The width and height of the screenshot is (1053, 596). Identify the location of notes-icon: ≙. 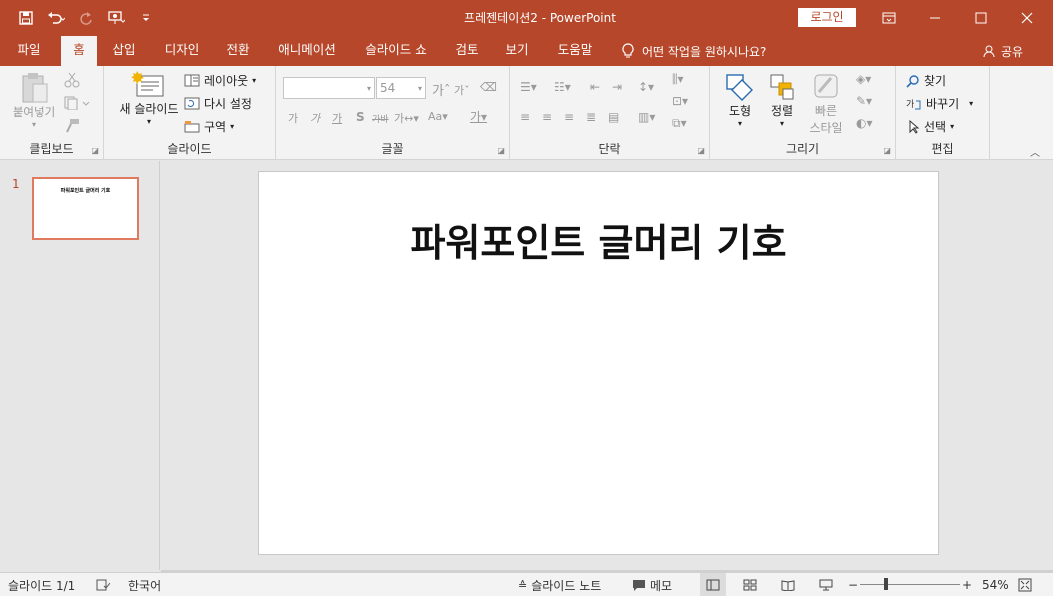
(523, 585).